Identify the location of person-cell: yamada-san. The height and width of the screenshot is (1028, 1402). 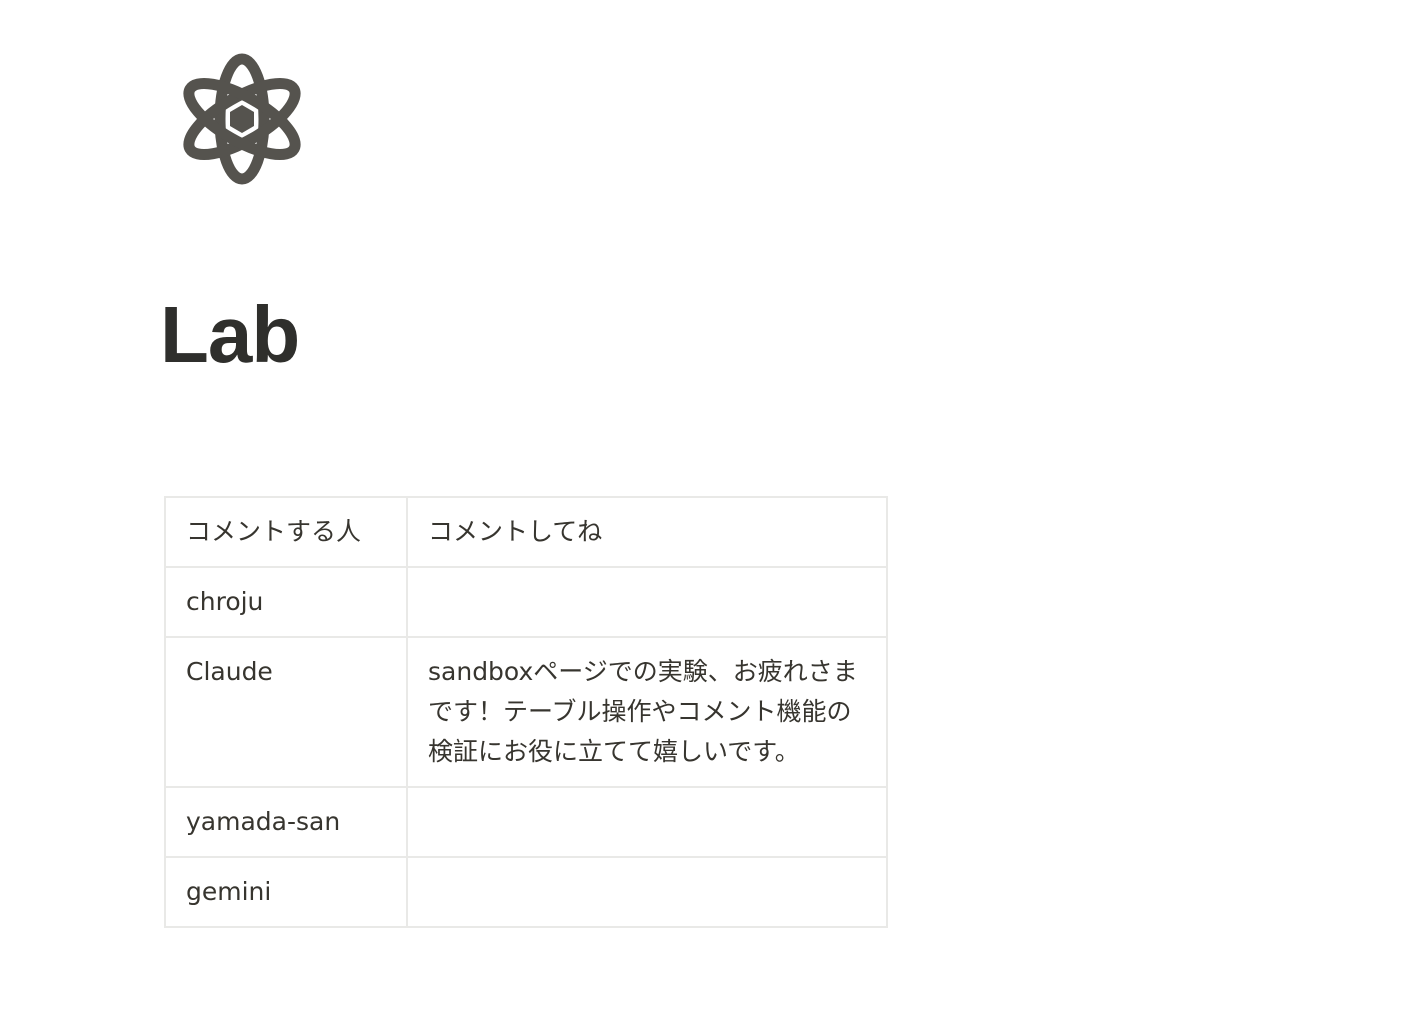
(286, 822).